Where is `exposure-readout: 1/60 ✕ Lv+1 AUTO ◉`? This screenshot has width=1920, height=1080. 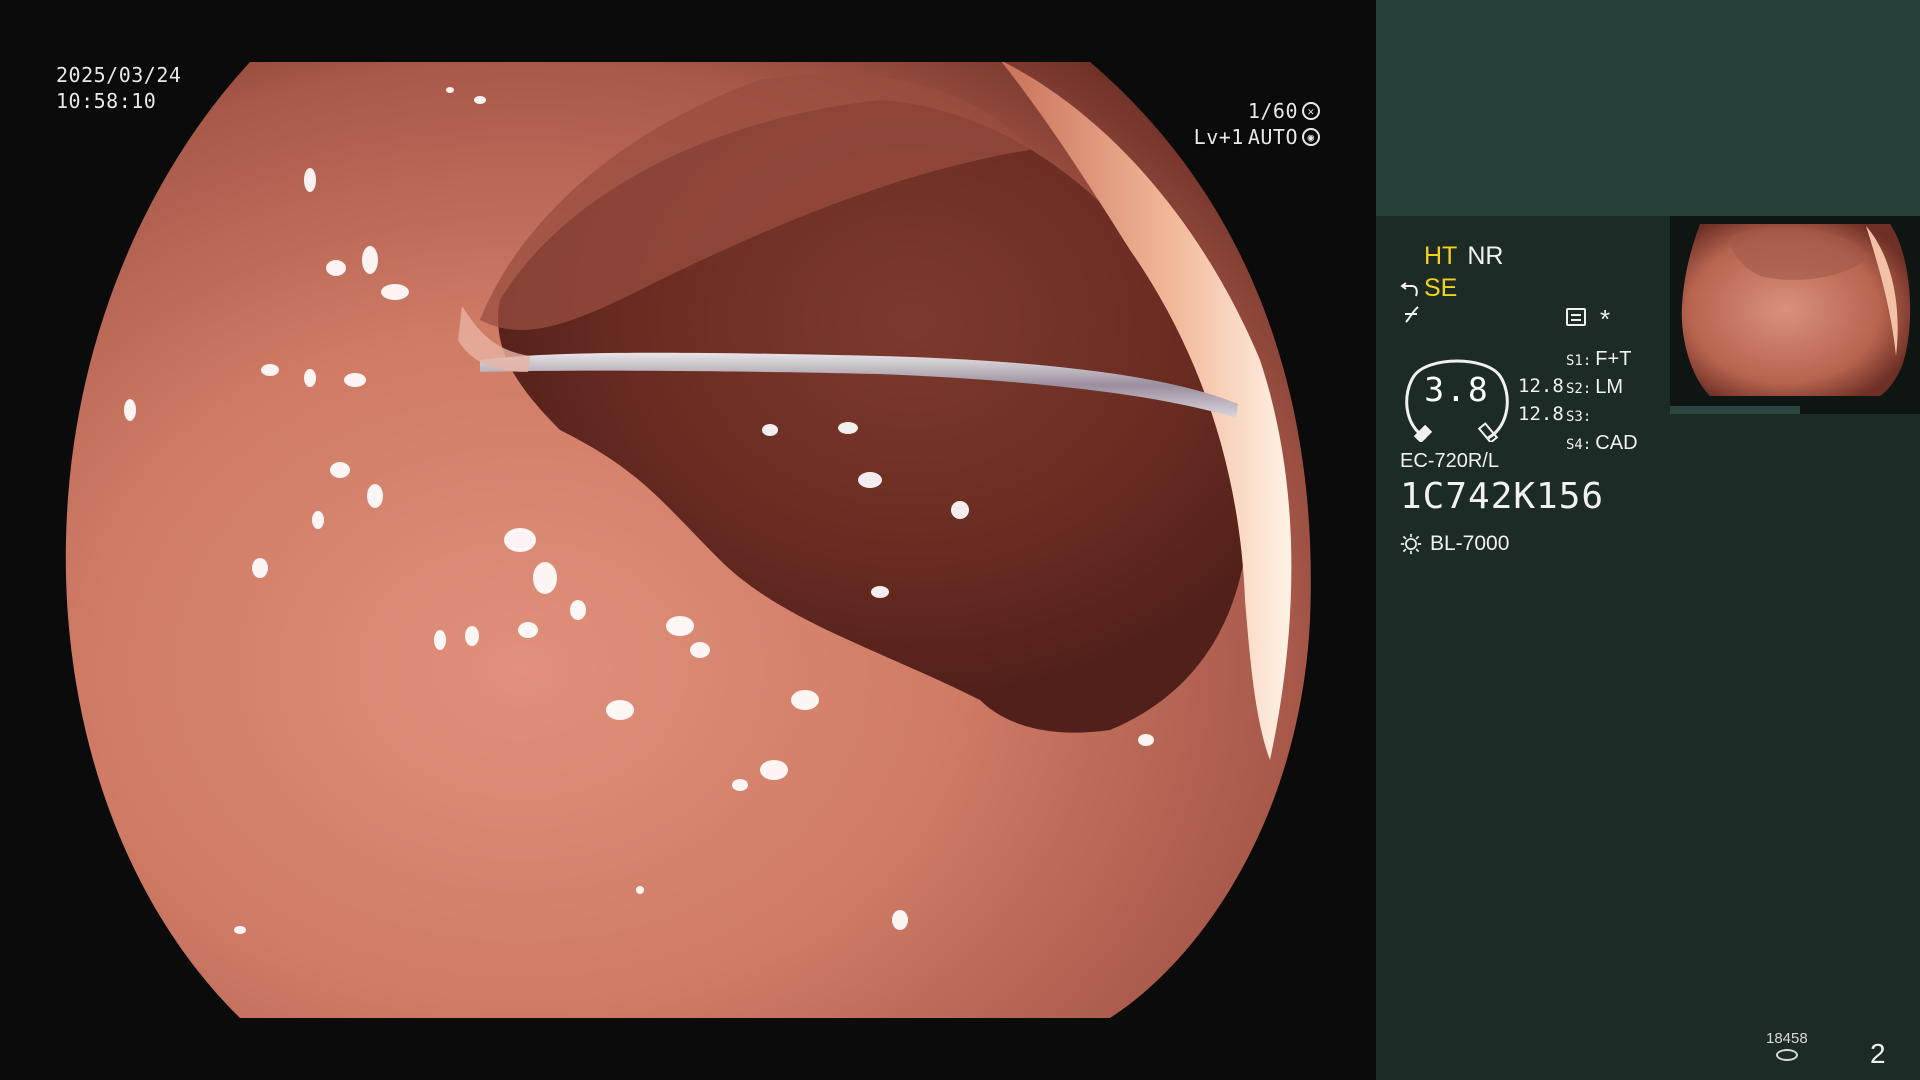 exposure-readout: 1/60 ✕ Lv+1 AUTO ◉ is located at coordinates (1257, 124).